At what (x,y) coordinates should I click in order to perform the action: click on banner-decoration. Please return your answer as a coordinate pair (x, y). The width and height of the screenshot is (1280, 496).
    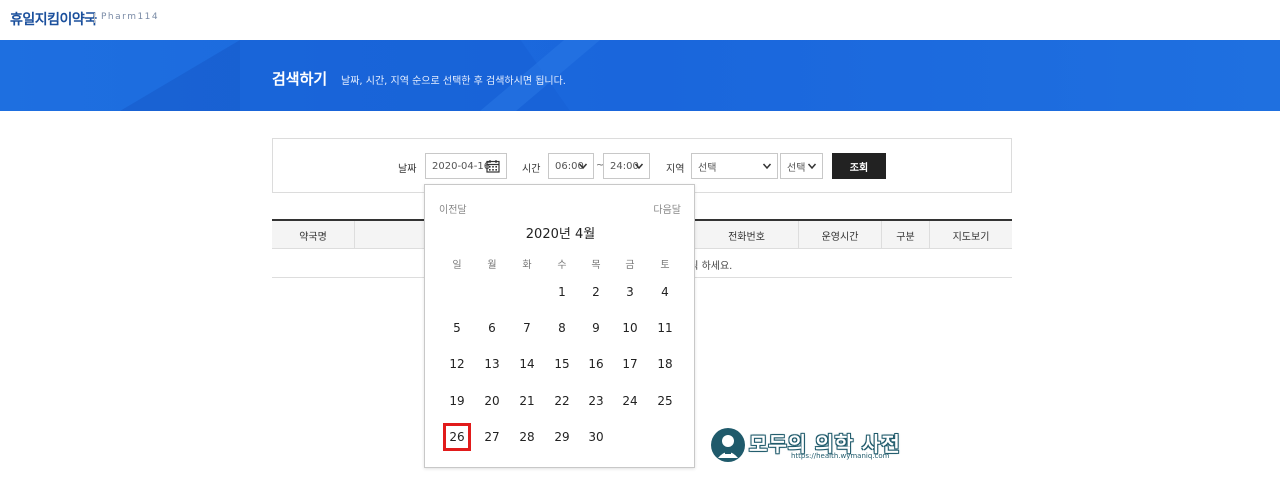
    Looking at the image, I should click on (180, 75).